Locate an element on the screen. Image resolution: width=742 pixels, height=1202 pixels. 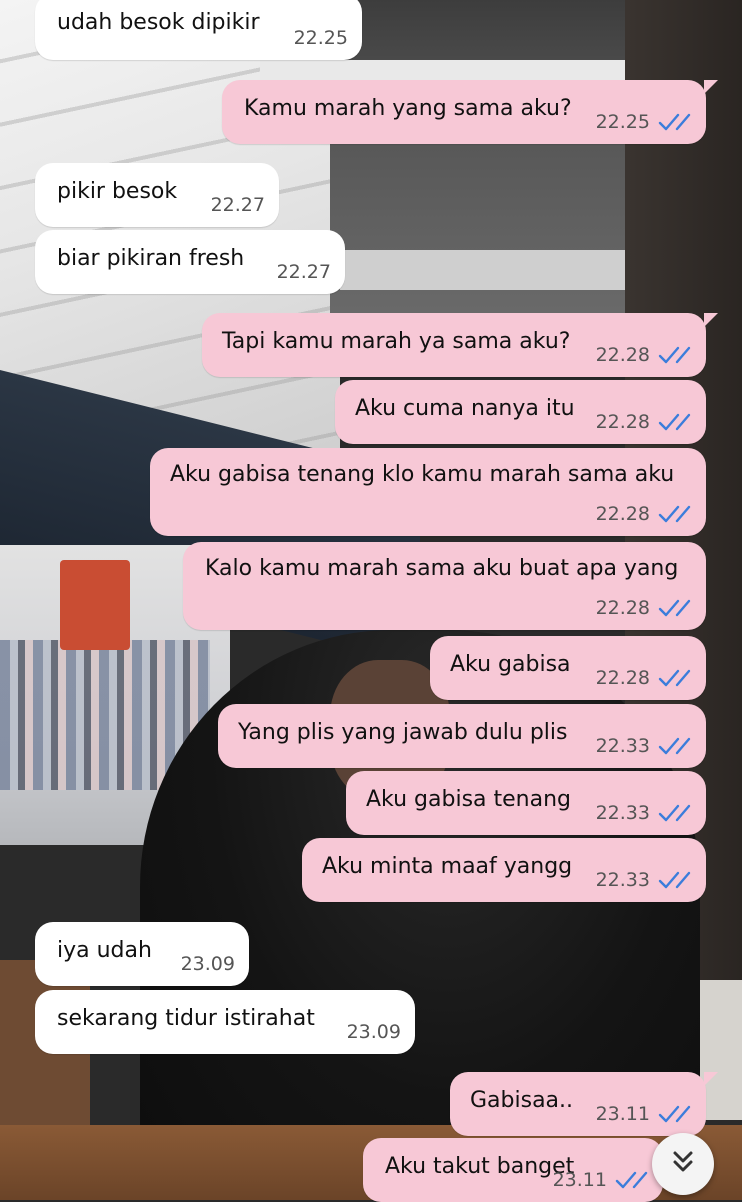
outgoing-message: Aku takut banget 23.11 is located at coordinates (513, 1170).